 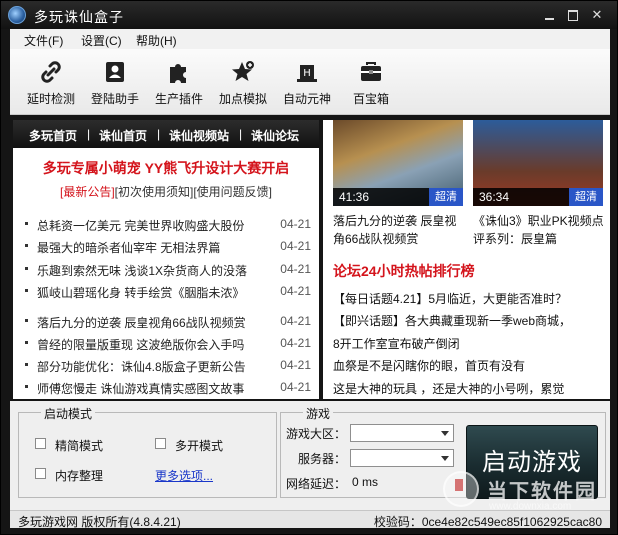 What do you see at coordinates (469, 320) in the screenshot?
I see `forum-post: 【即兴话题】各大典藏重现新一季web商城，` at bounding box center [469, 320].